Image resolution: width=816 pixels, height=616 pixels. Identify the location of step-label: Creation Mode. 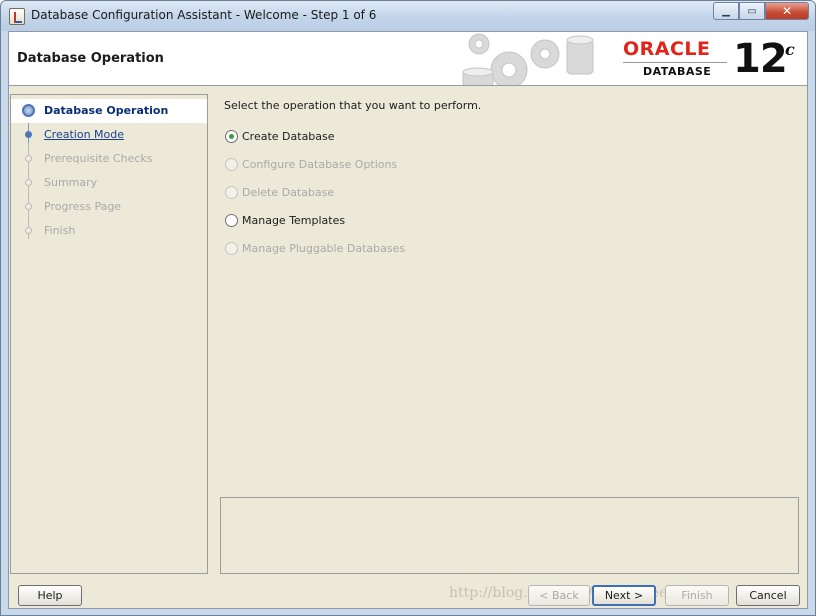
(84, 134).